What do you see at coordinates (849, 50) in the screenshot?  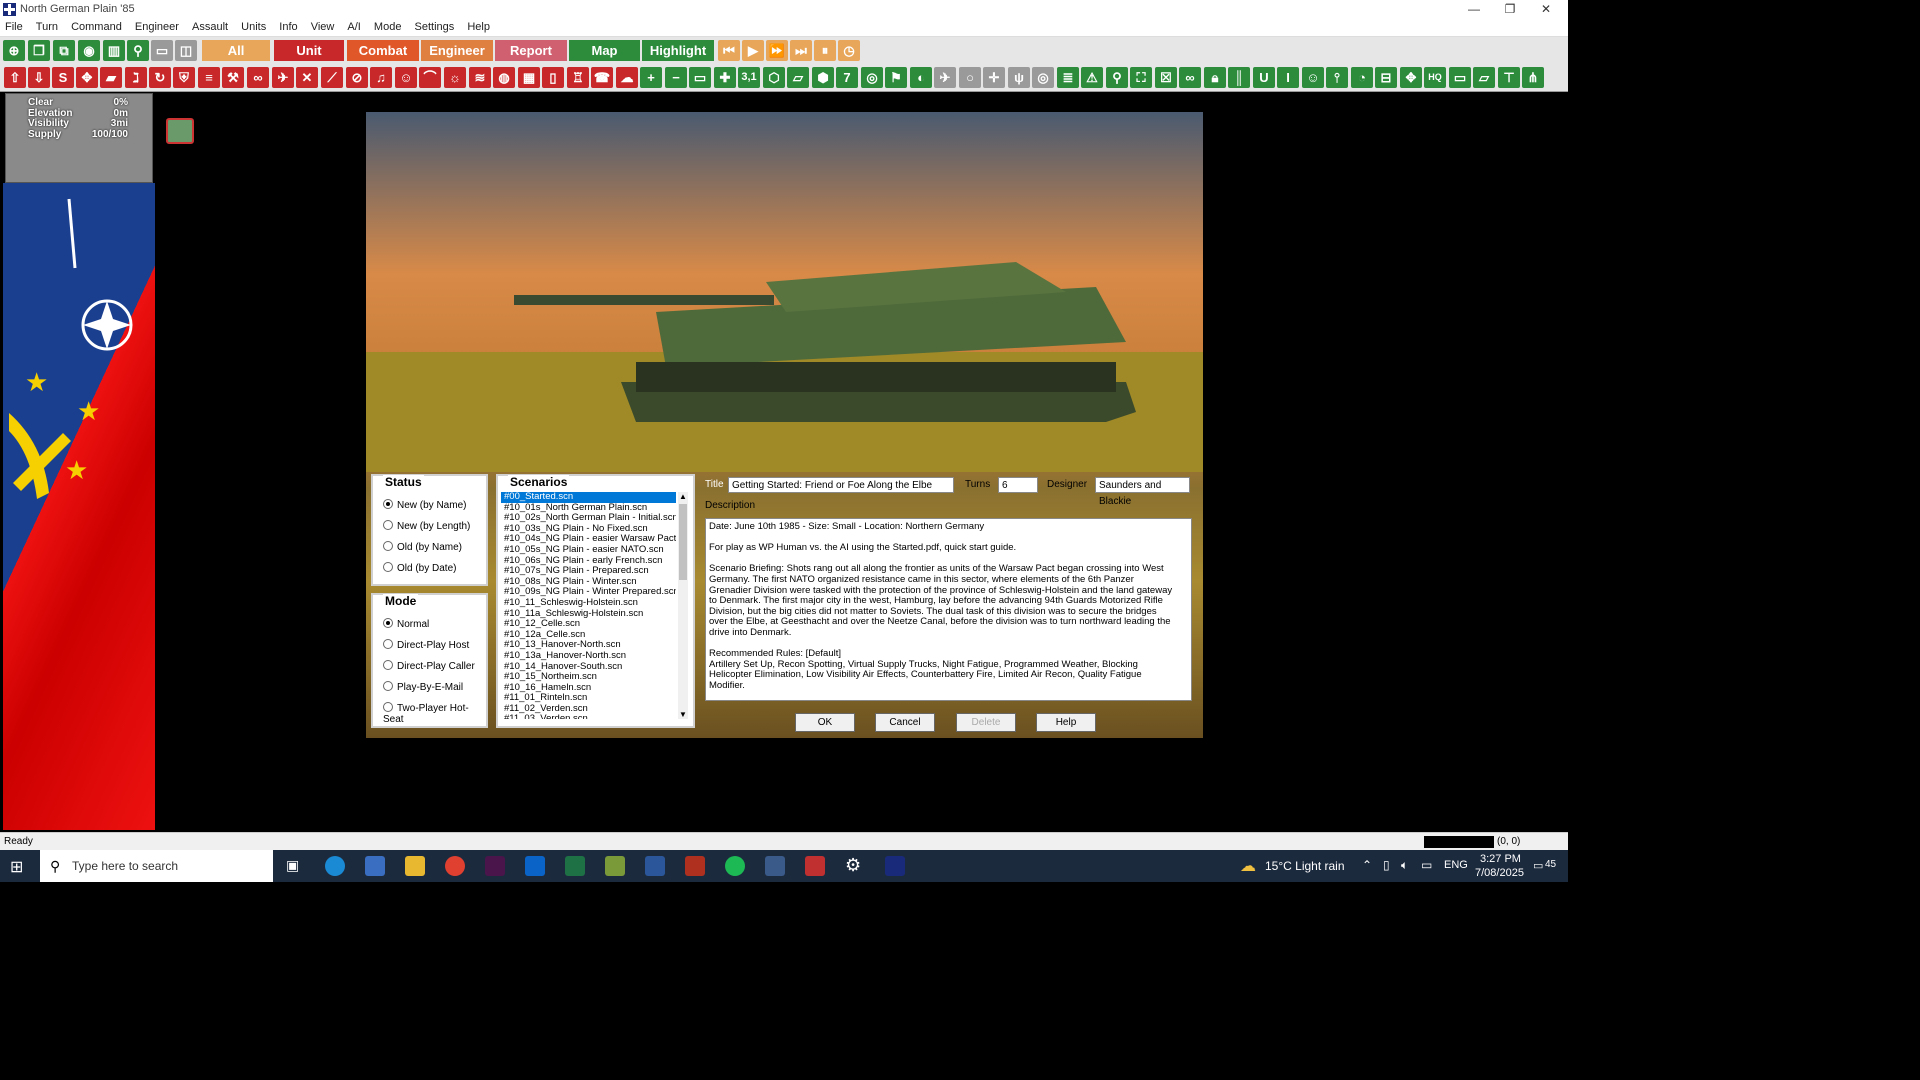 I see `clock-icon: ◷` at bounding box center [849, 50].